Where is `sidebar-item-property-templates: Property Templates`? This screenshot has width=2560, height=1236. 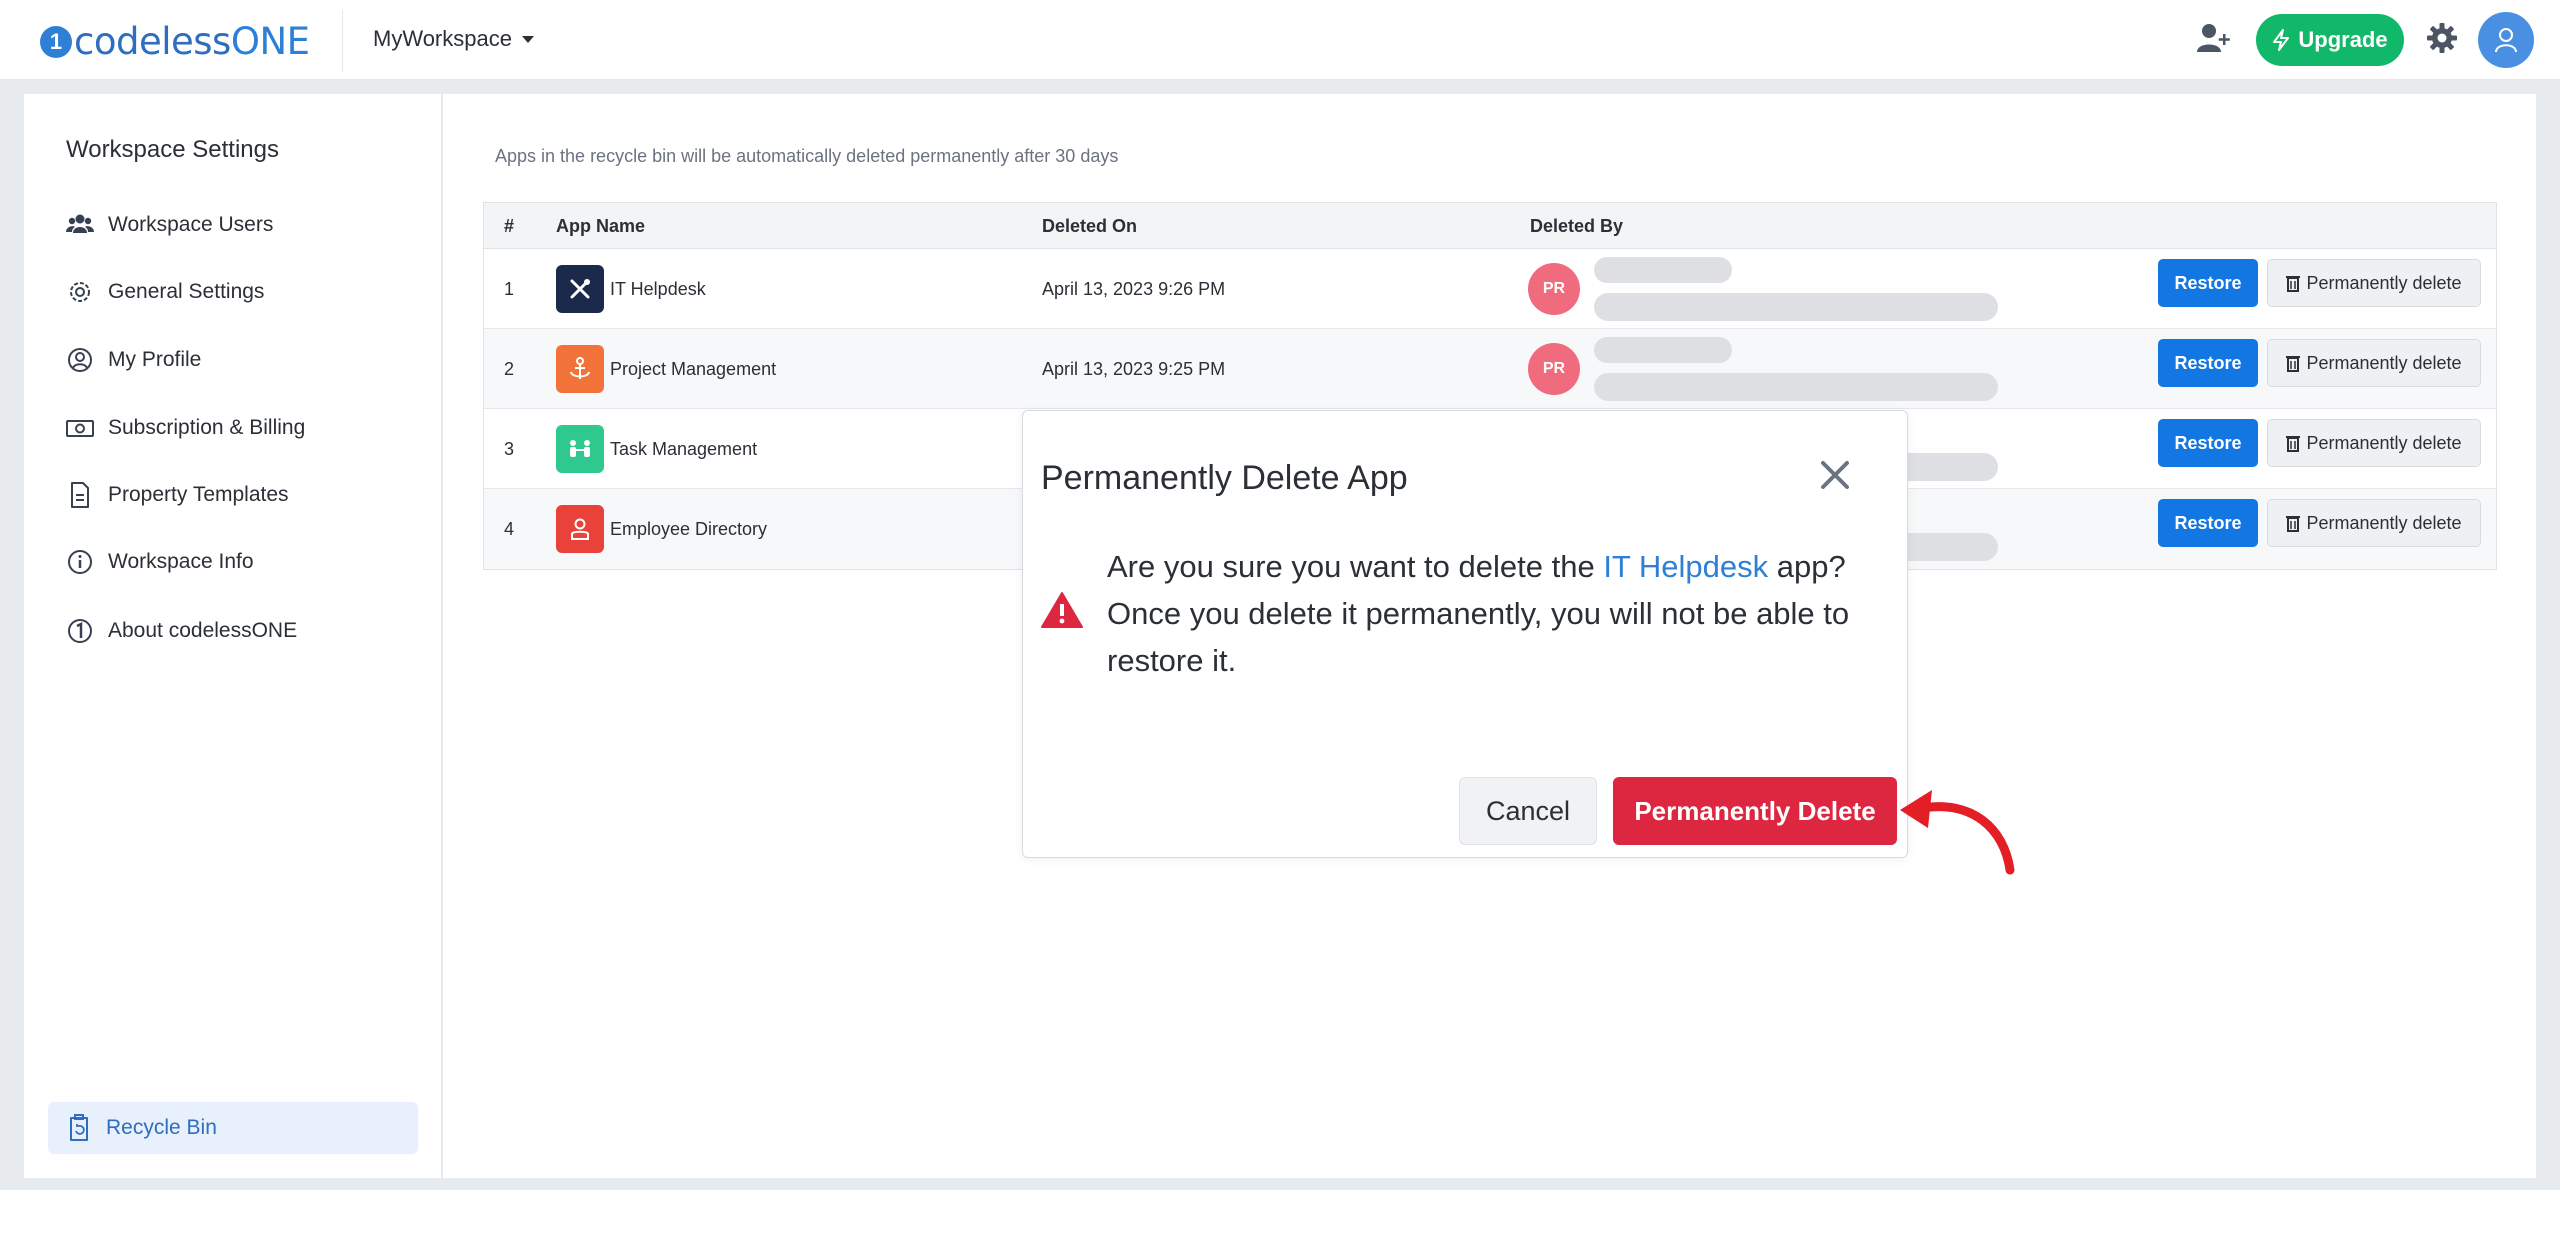 sidebar-item-property-templates: Property Templates is located at coordinates (177, 495).